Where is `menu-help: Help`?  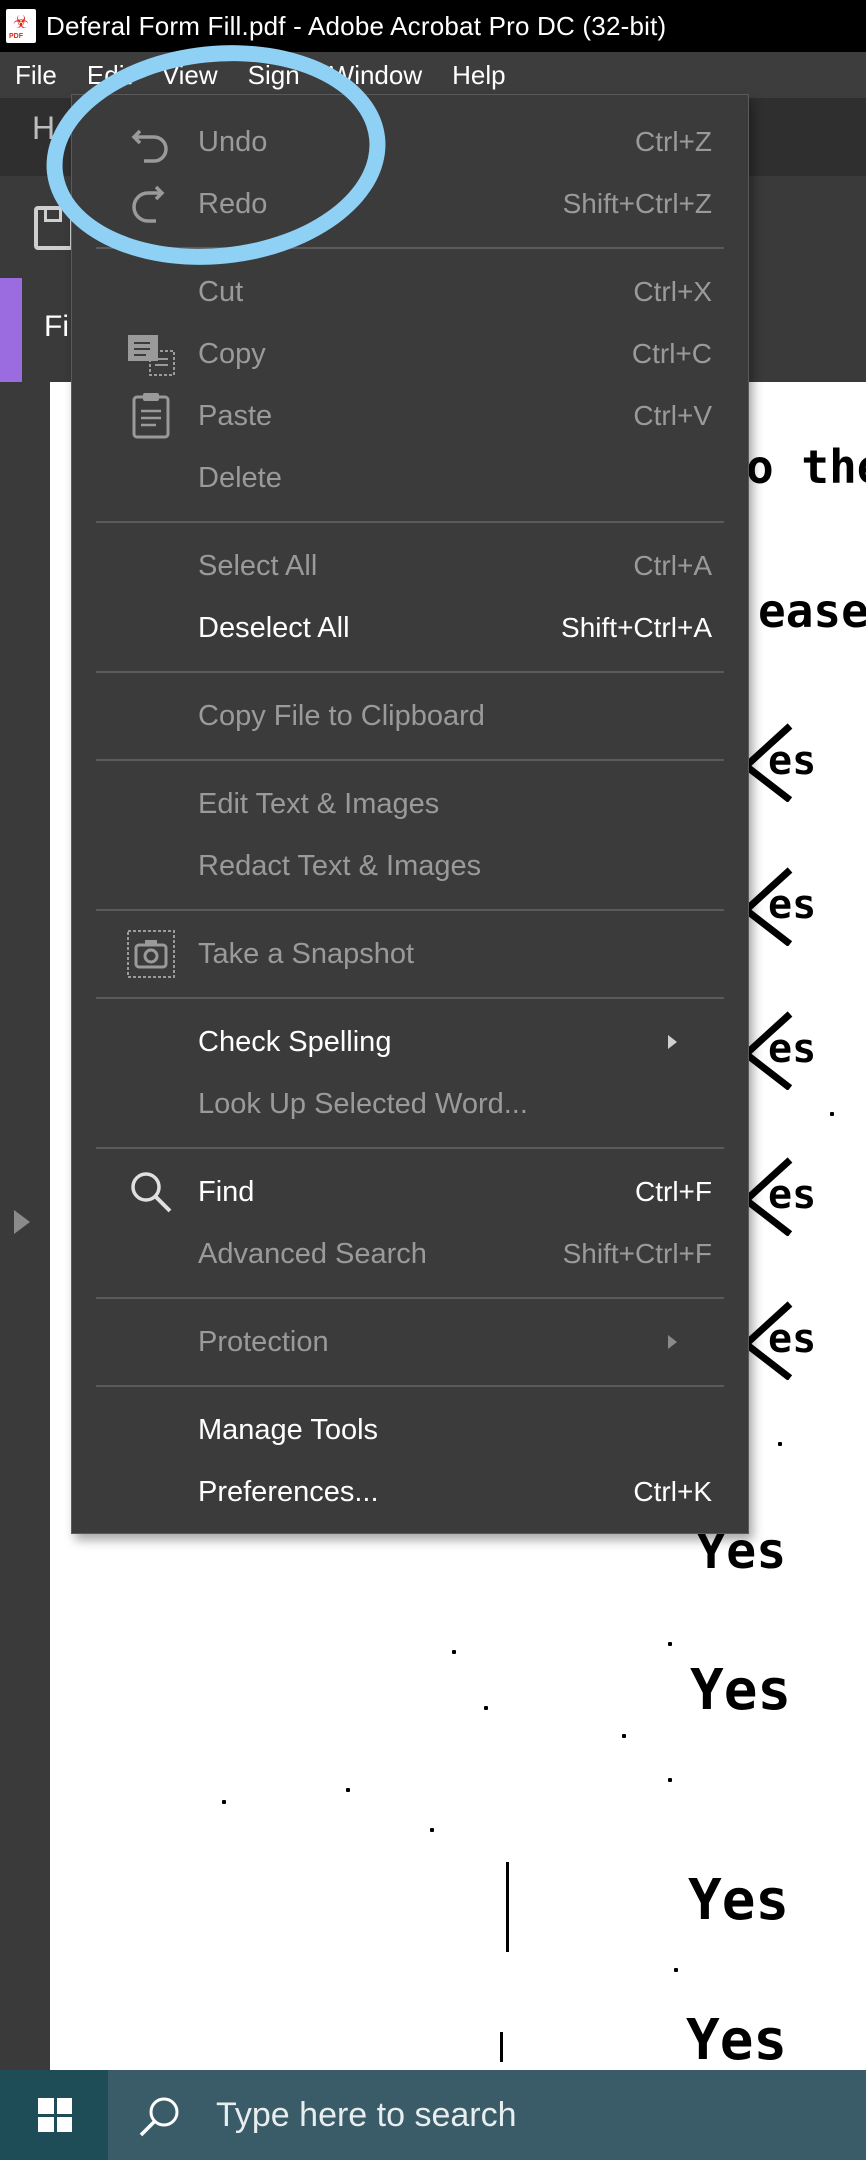 menu-help: Help is located at coordinates (478, 75).